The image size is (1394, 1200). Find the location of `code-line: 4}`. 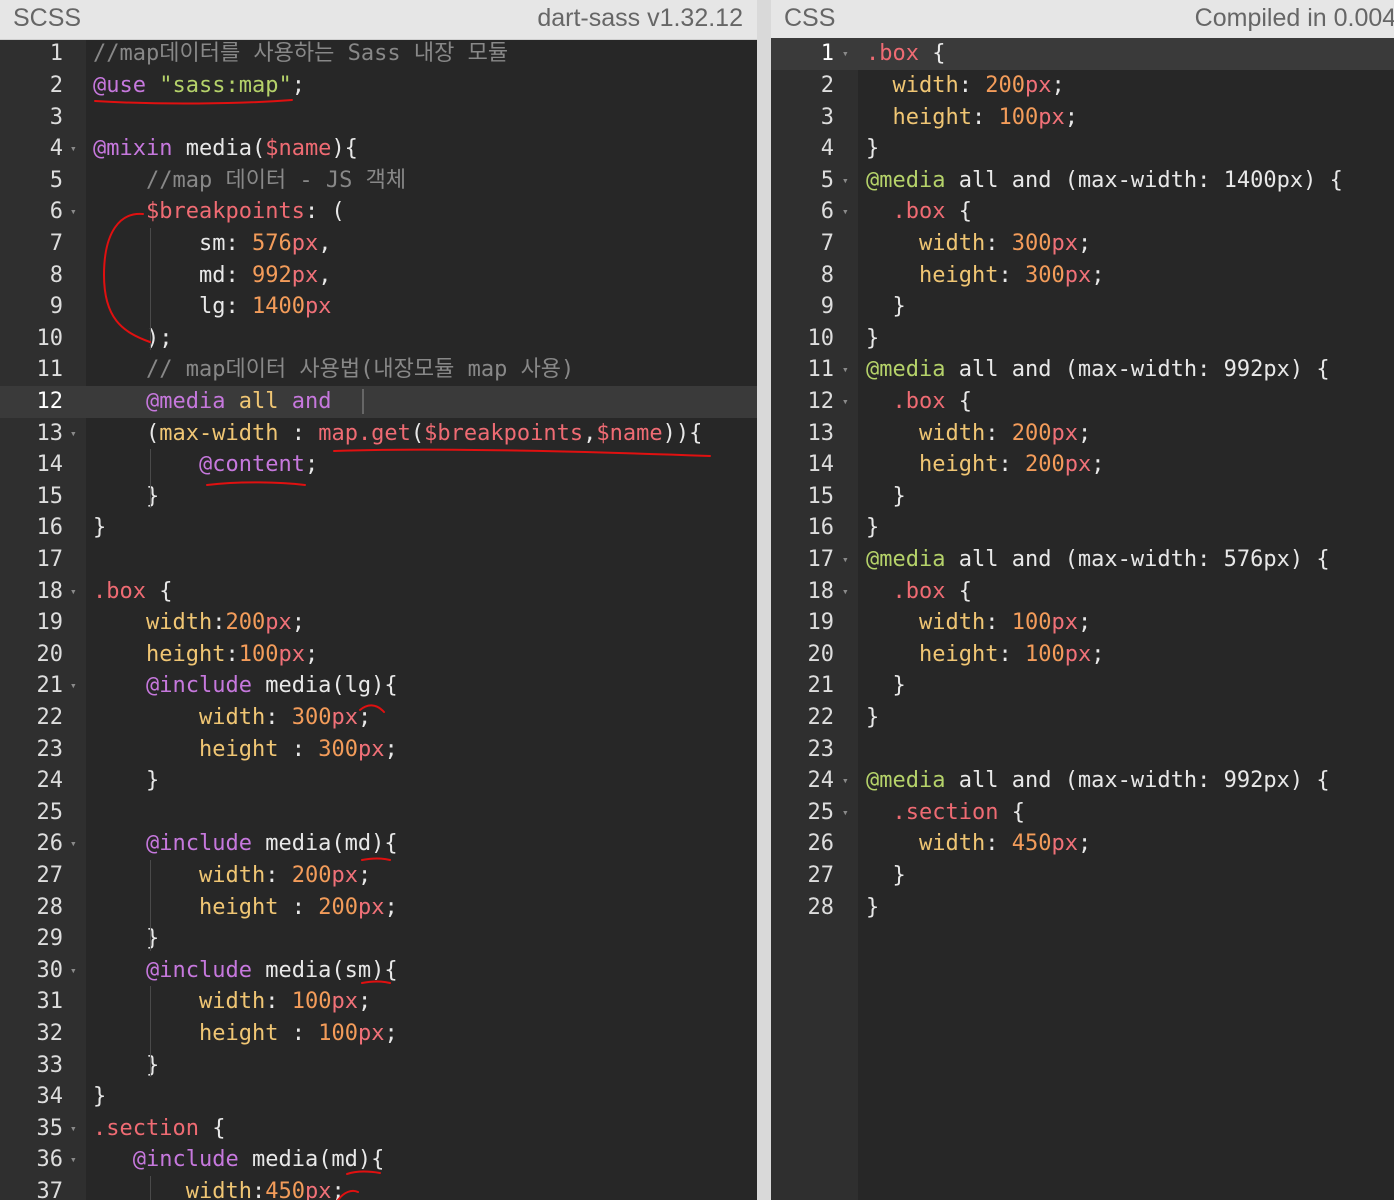

code-line: 4} is located at coordinates (1082, 149).